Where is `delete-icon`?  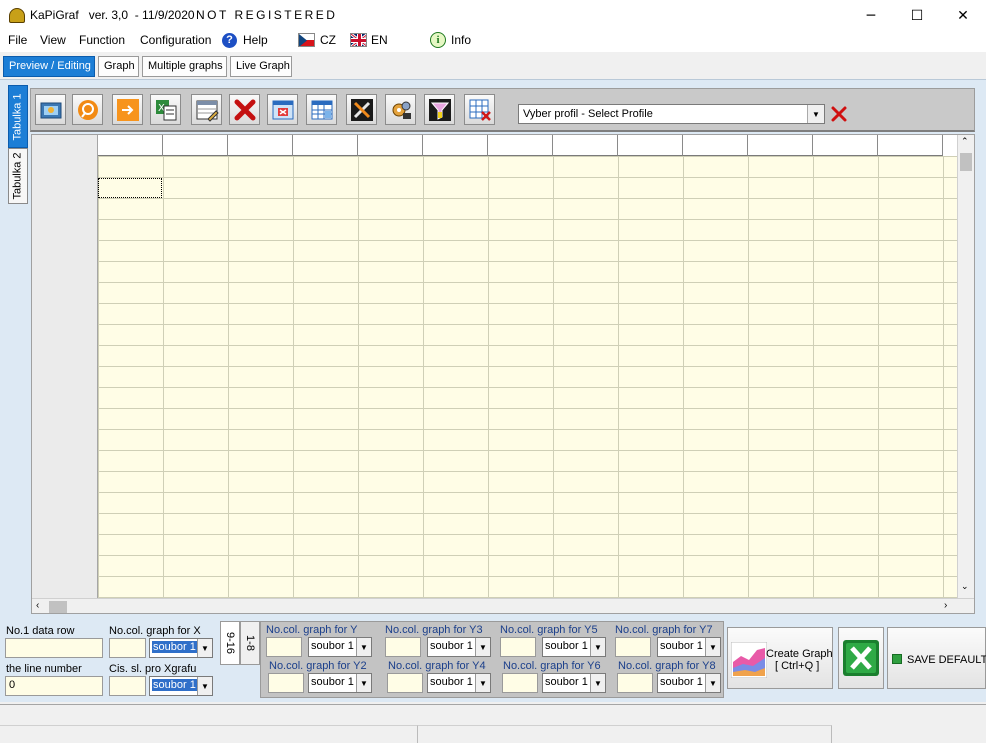
delete-icon is located at coordinates (244, 109).